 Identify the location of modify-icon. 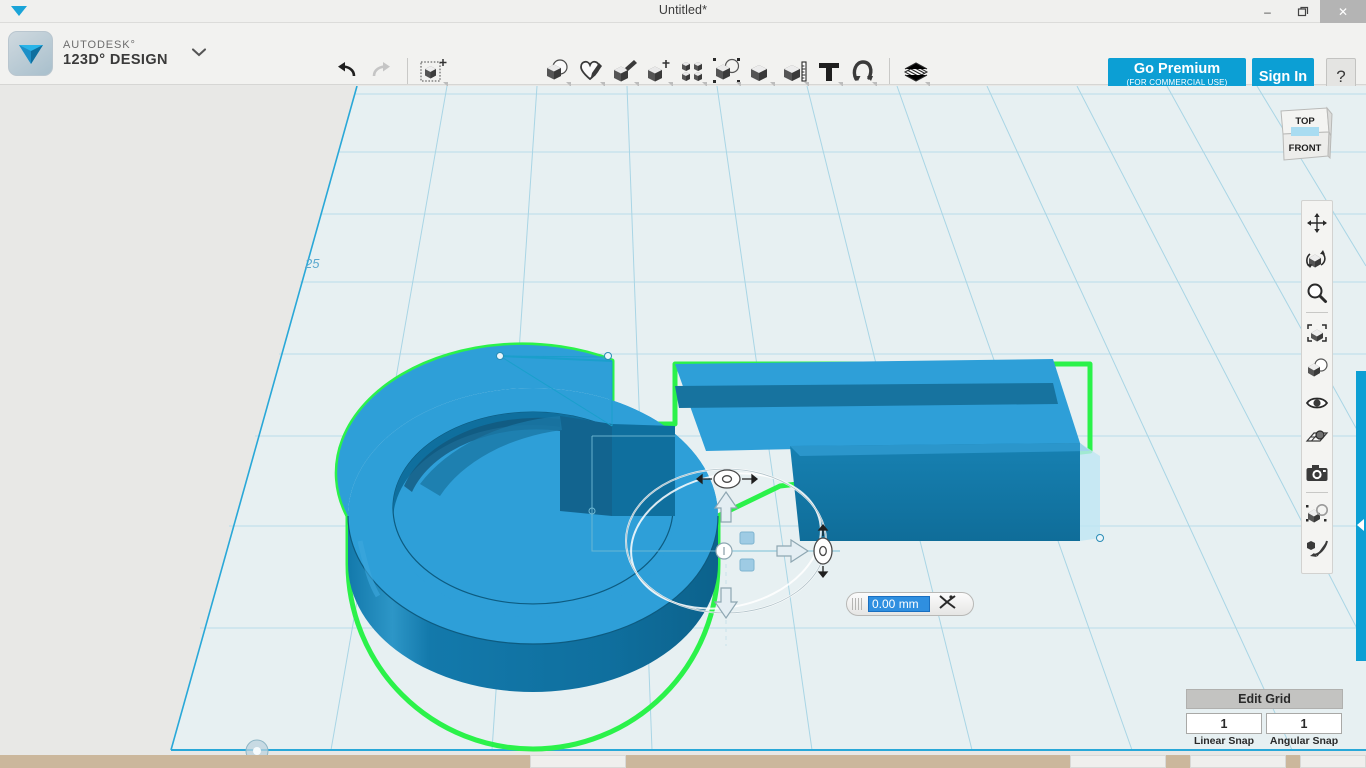
(659, 71).